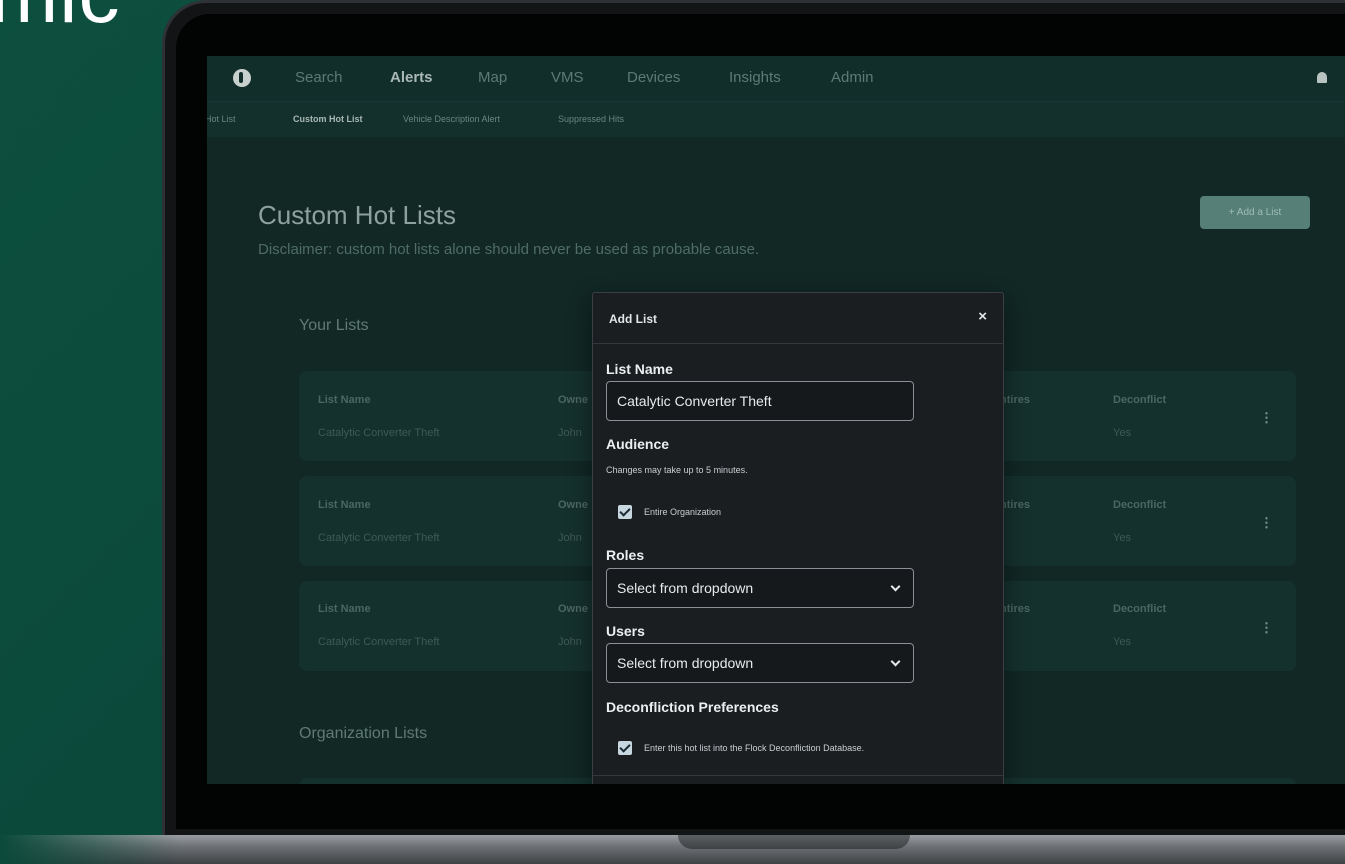 The width and height of the screenshot is (1345, 864). Describe the element at coordinates (411, 77) in the screenshot. I see `nav-alerts: Alerts` at that location.